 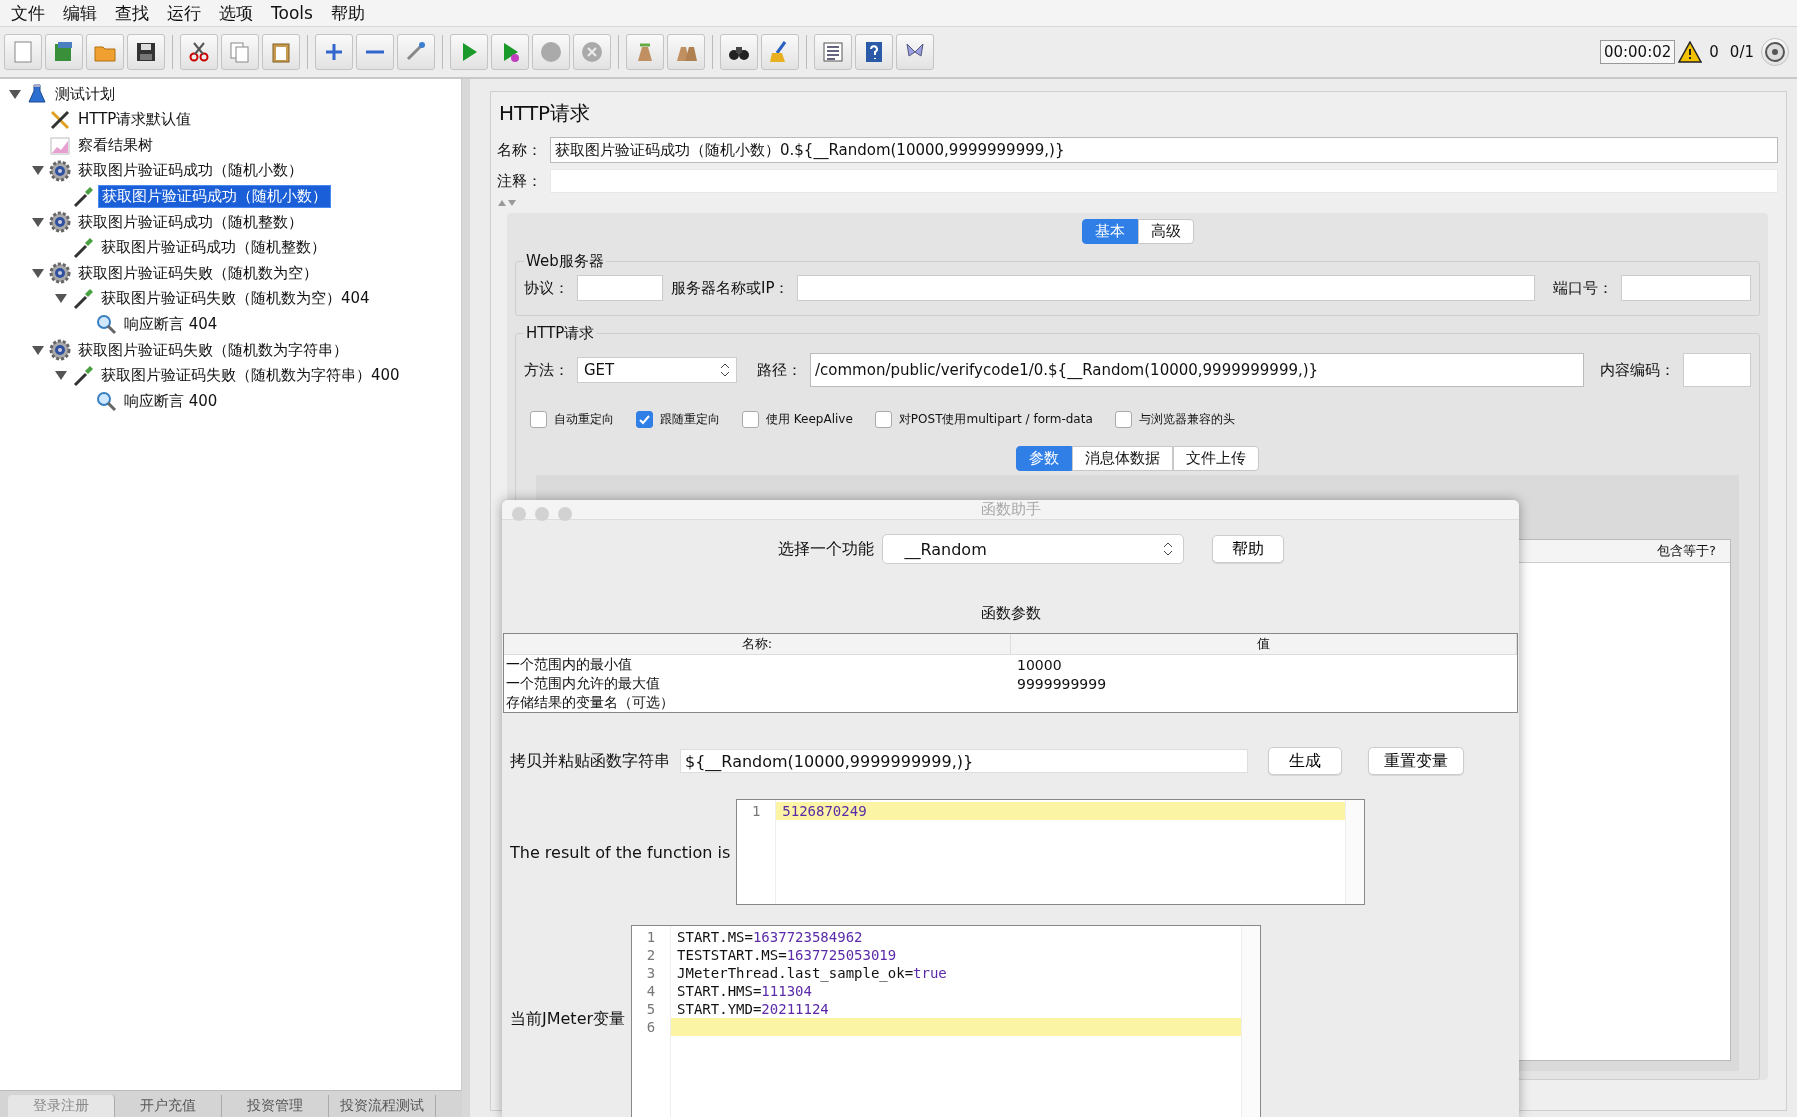 What do you see at coordinates (135, 120) in the screenshot?
I see `tree-item: HTTP请求默认值` at bounding box center [135, 120].